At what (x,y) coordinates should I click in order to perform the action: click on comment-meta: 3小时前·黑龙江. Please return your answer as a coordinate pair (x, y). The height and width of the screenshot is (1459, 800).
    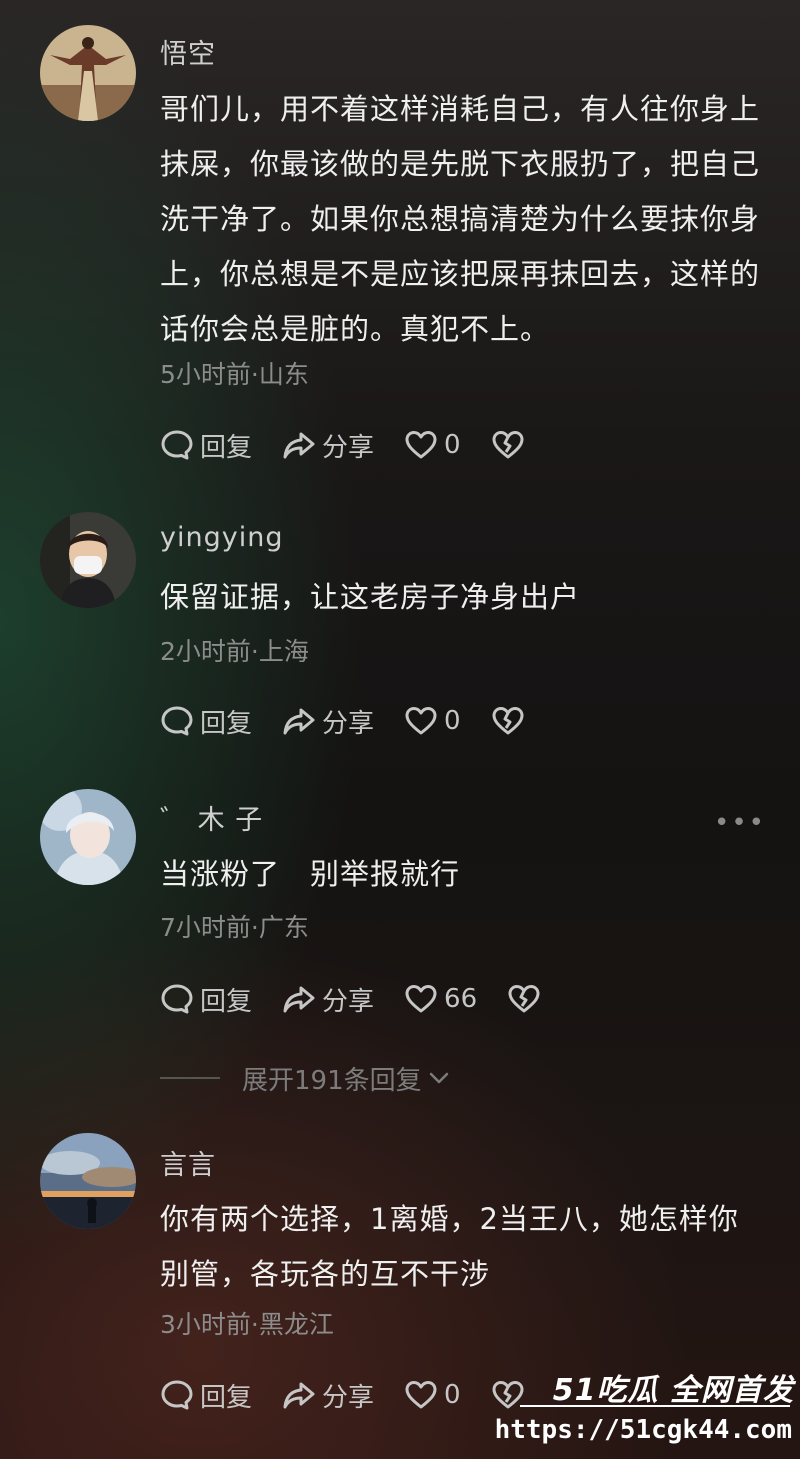
    Looking at the image, I should click on (247, 1324).